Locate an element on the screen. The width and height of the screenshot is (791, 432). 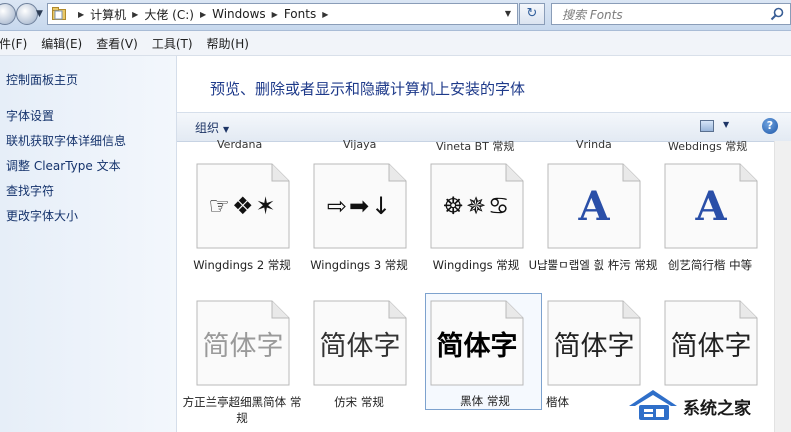
font-label-vineta: Vineta BT 常规 is located at coordinates (475, 146).